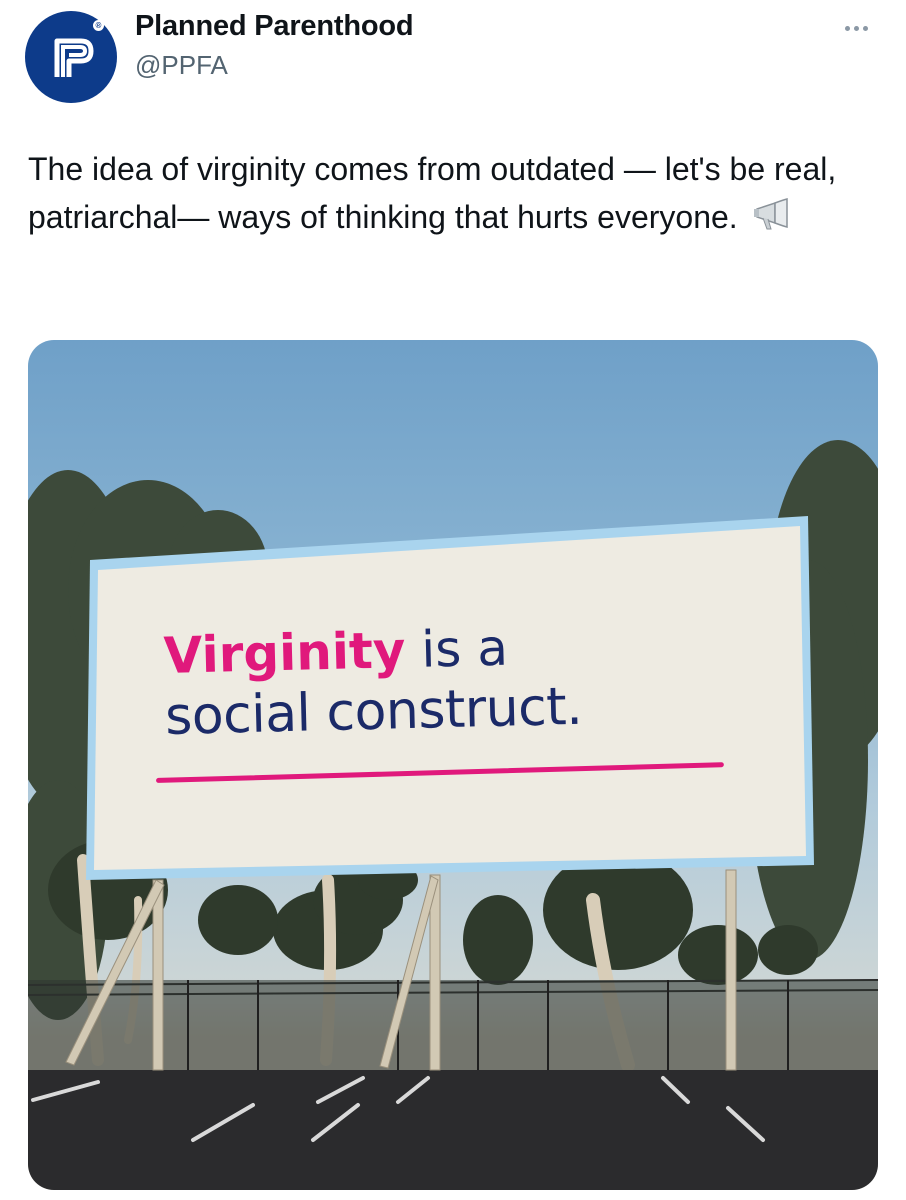  I want to click on author-handle: @PPFA, so click(181, 65).